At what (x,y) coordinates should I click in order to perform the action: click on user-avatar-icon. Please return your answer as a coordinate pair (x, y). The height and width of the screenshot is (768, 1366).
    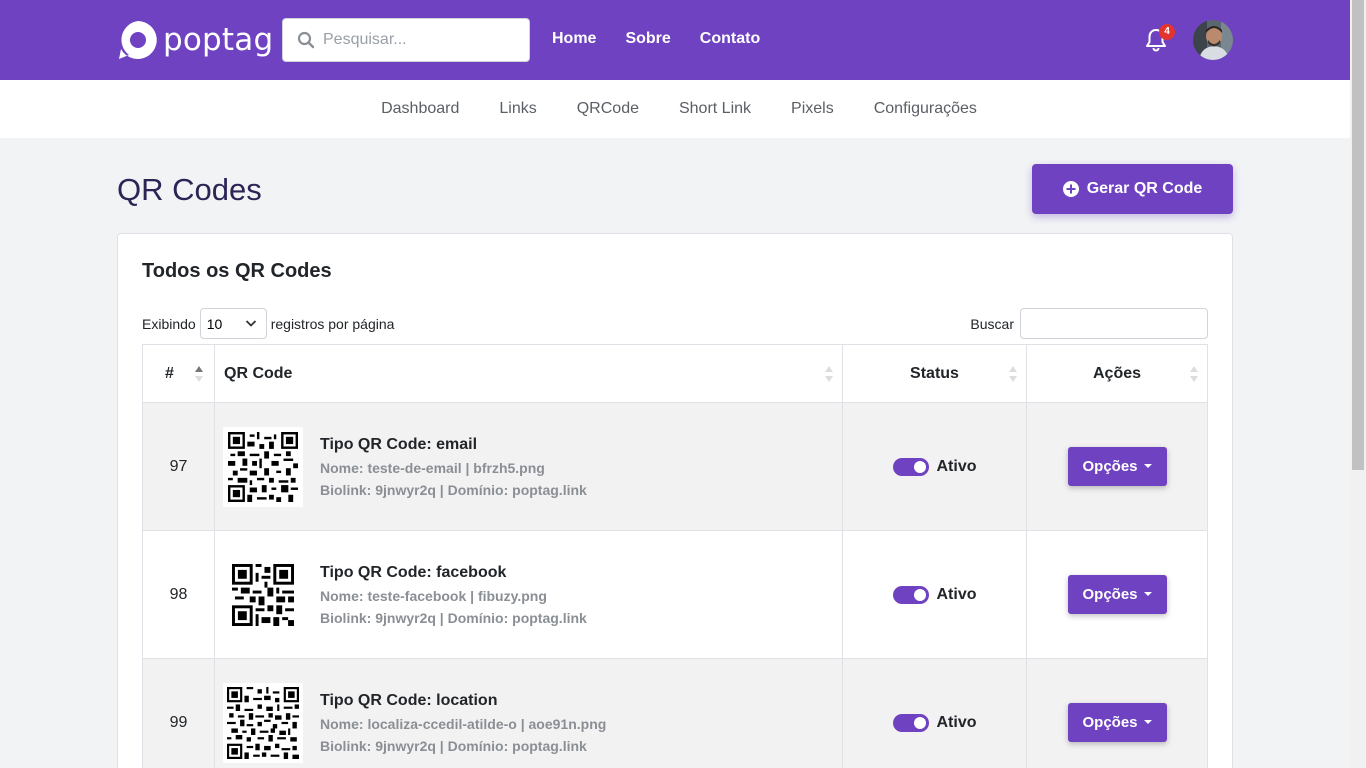
    Looking at the image, I should click on (1213, 40).